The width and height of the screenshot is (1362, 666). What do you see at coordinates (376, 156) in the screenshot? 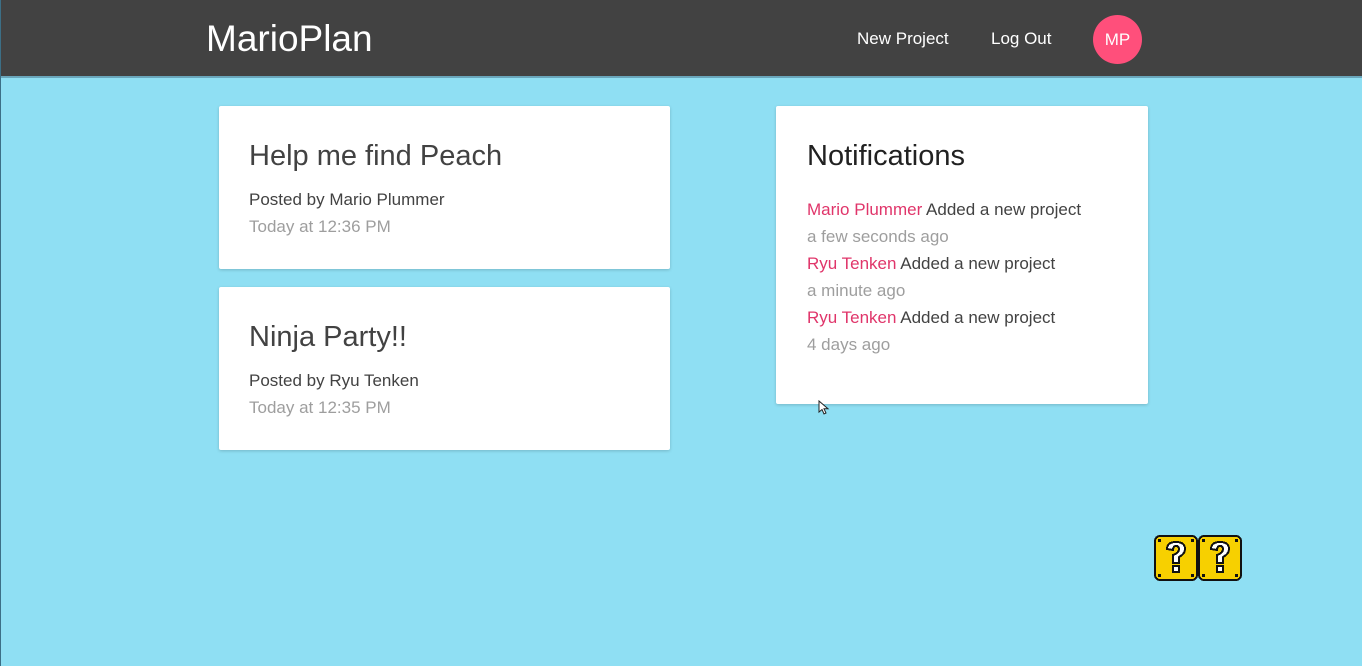
I see `project-title: Help me find Peach` at bounding box center [376, 156].